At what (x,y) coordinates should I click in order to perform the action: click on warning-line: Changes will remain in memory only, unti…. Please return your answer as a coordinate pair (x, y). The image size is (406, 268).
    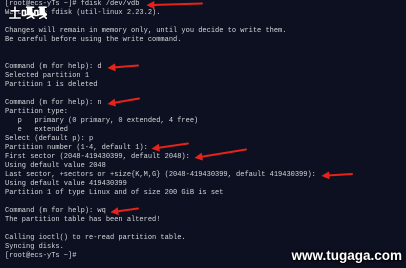
    Looking at the image, I should click on (146, 31).